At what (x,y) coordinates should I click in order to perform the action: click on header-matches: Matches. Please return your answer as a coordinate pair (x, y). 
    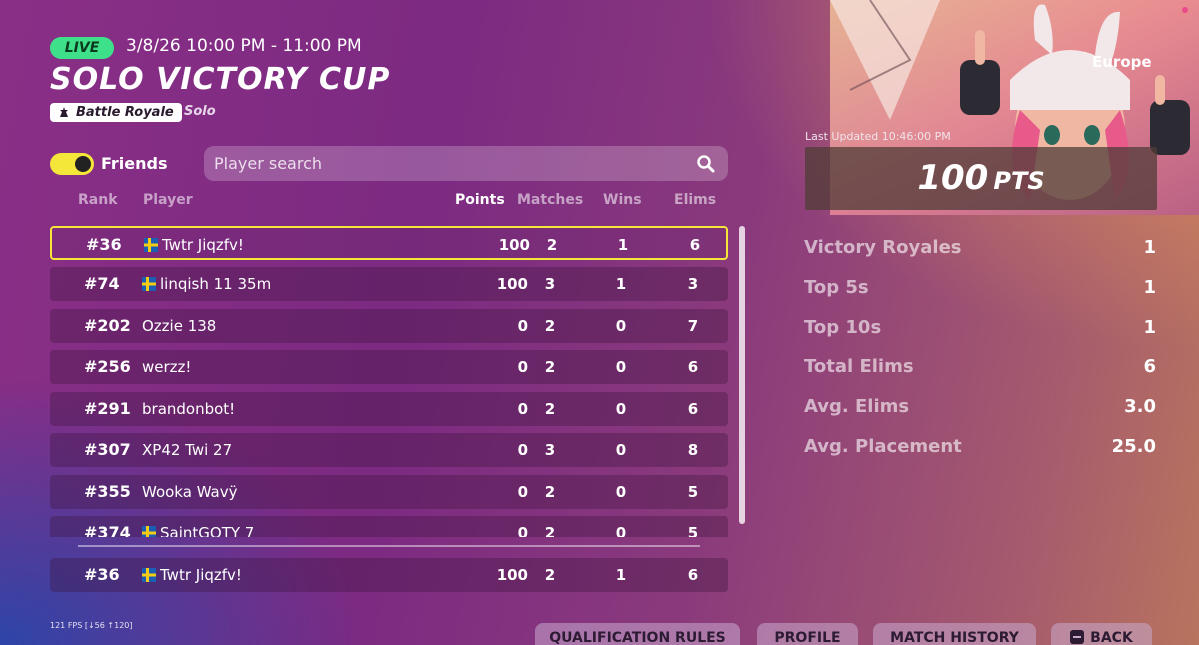
    Looking at the image, I should click on (550, 200).